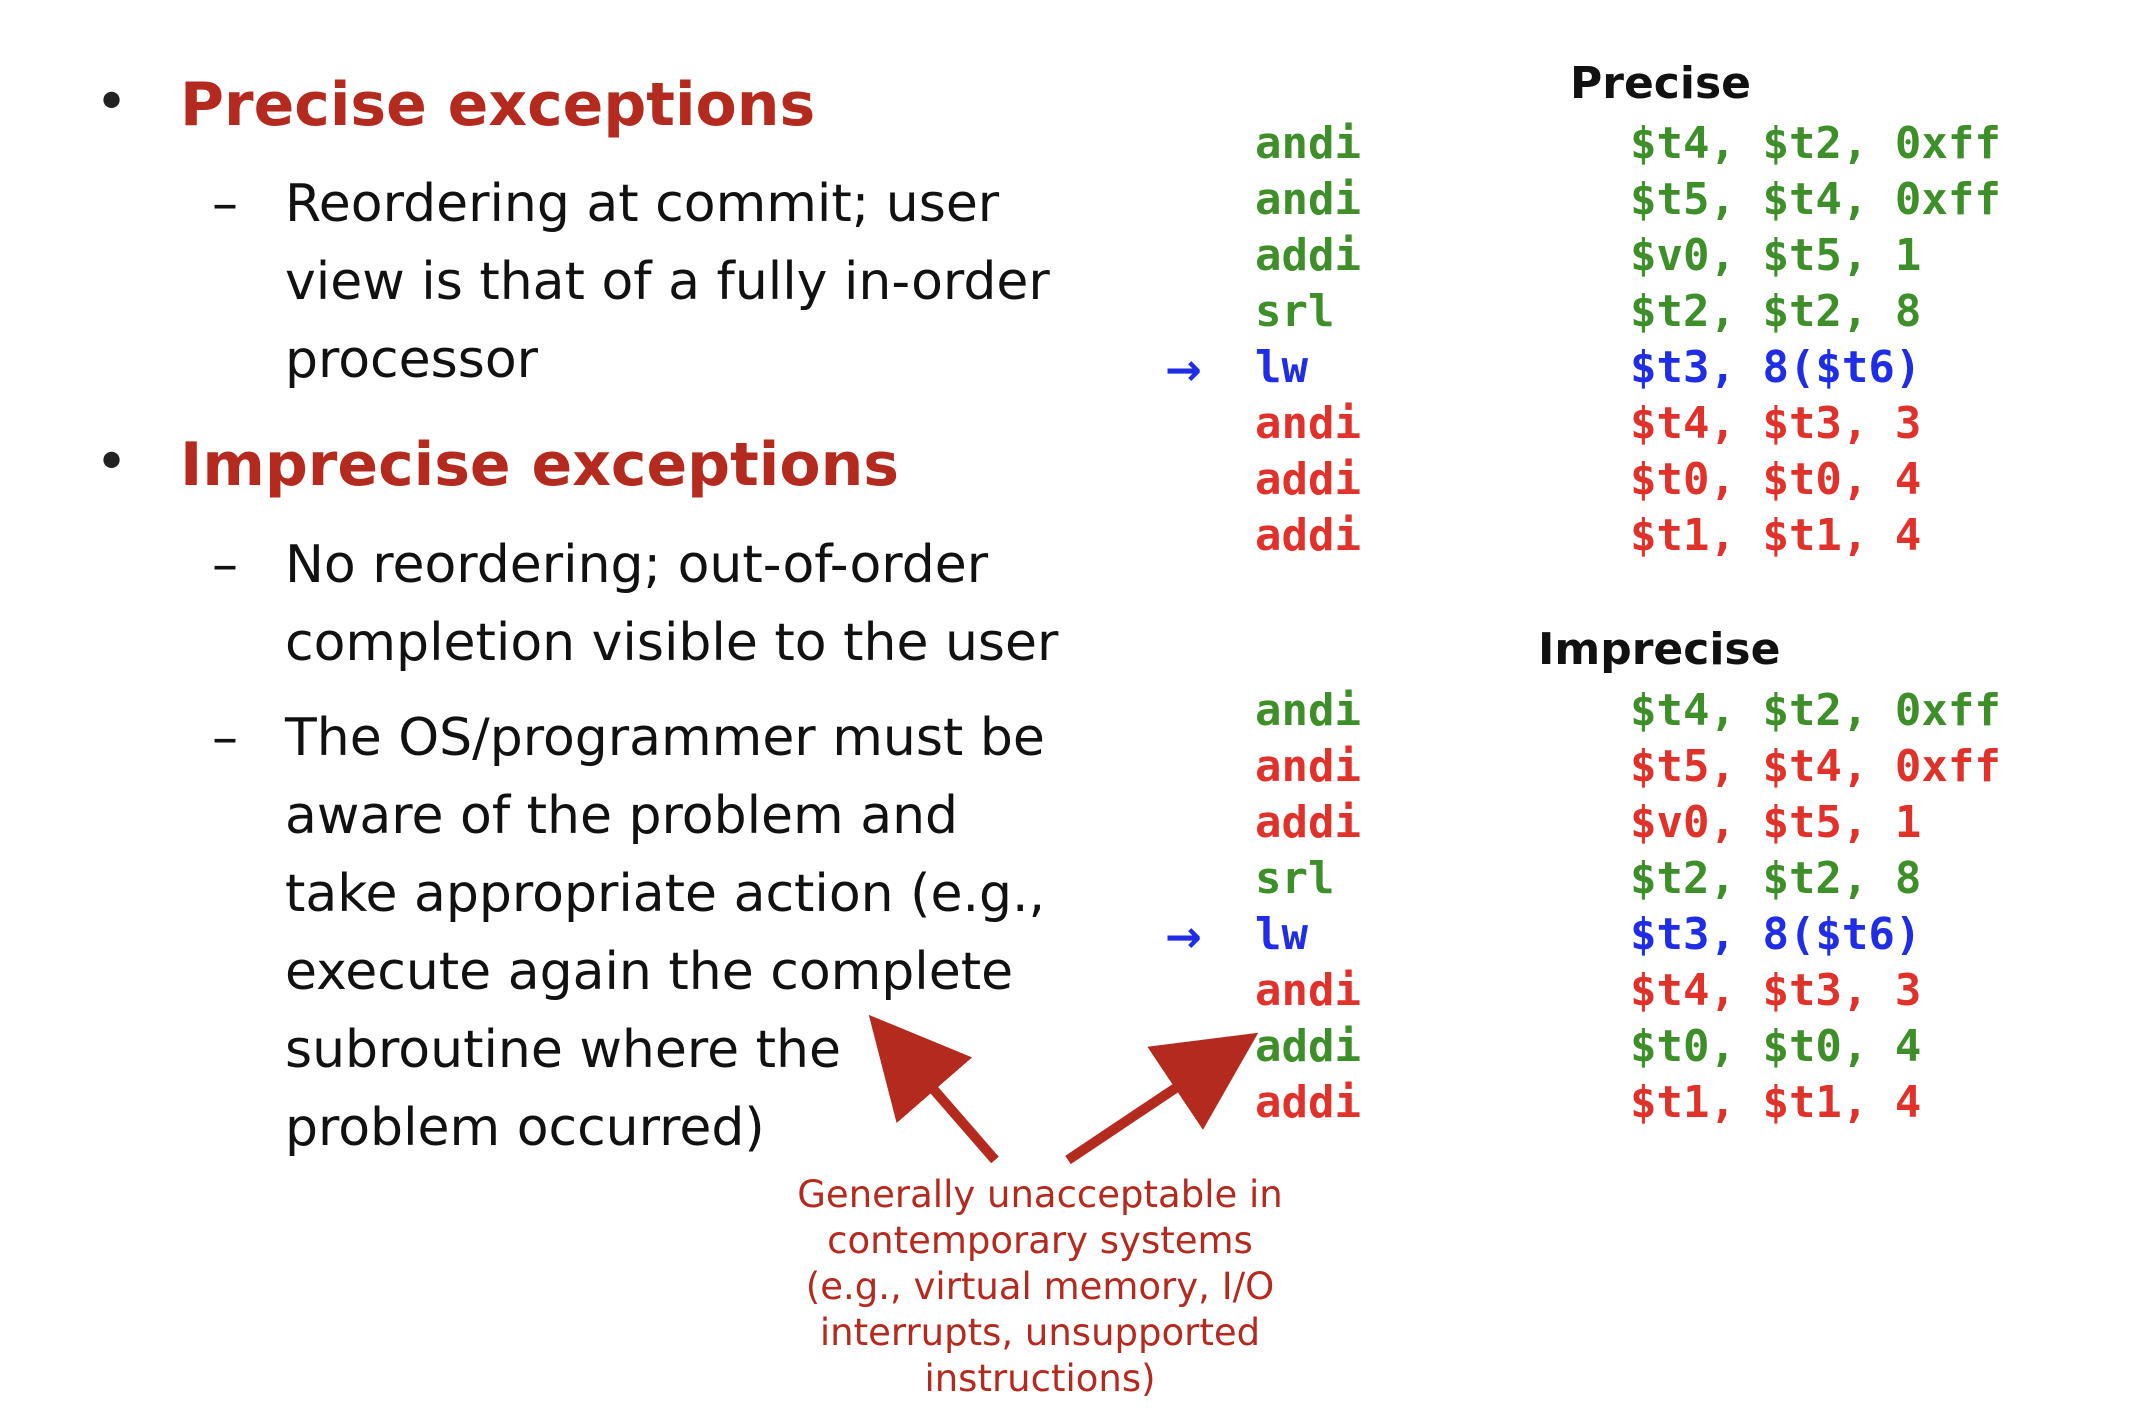 This screenshot has height=1410, width=2140. I want to click on note-line: Generally unacceptable in, so click(1040, 1194).